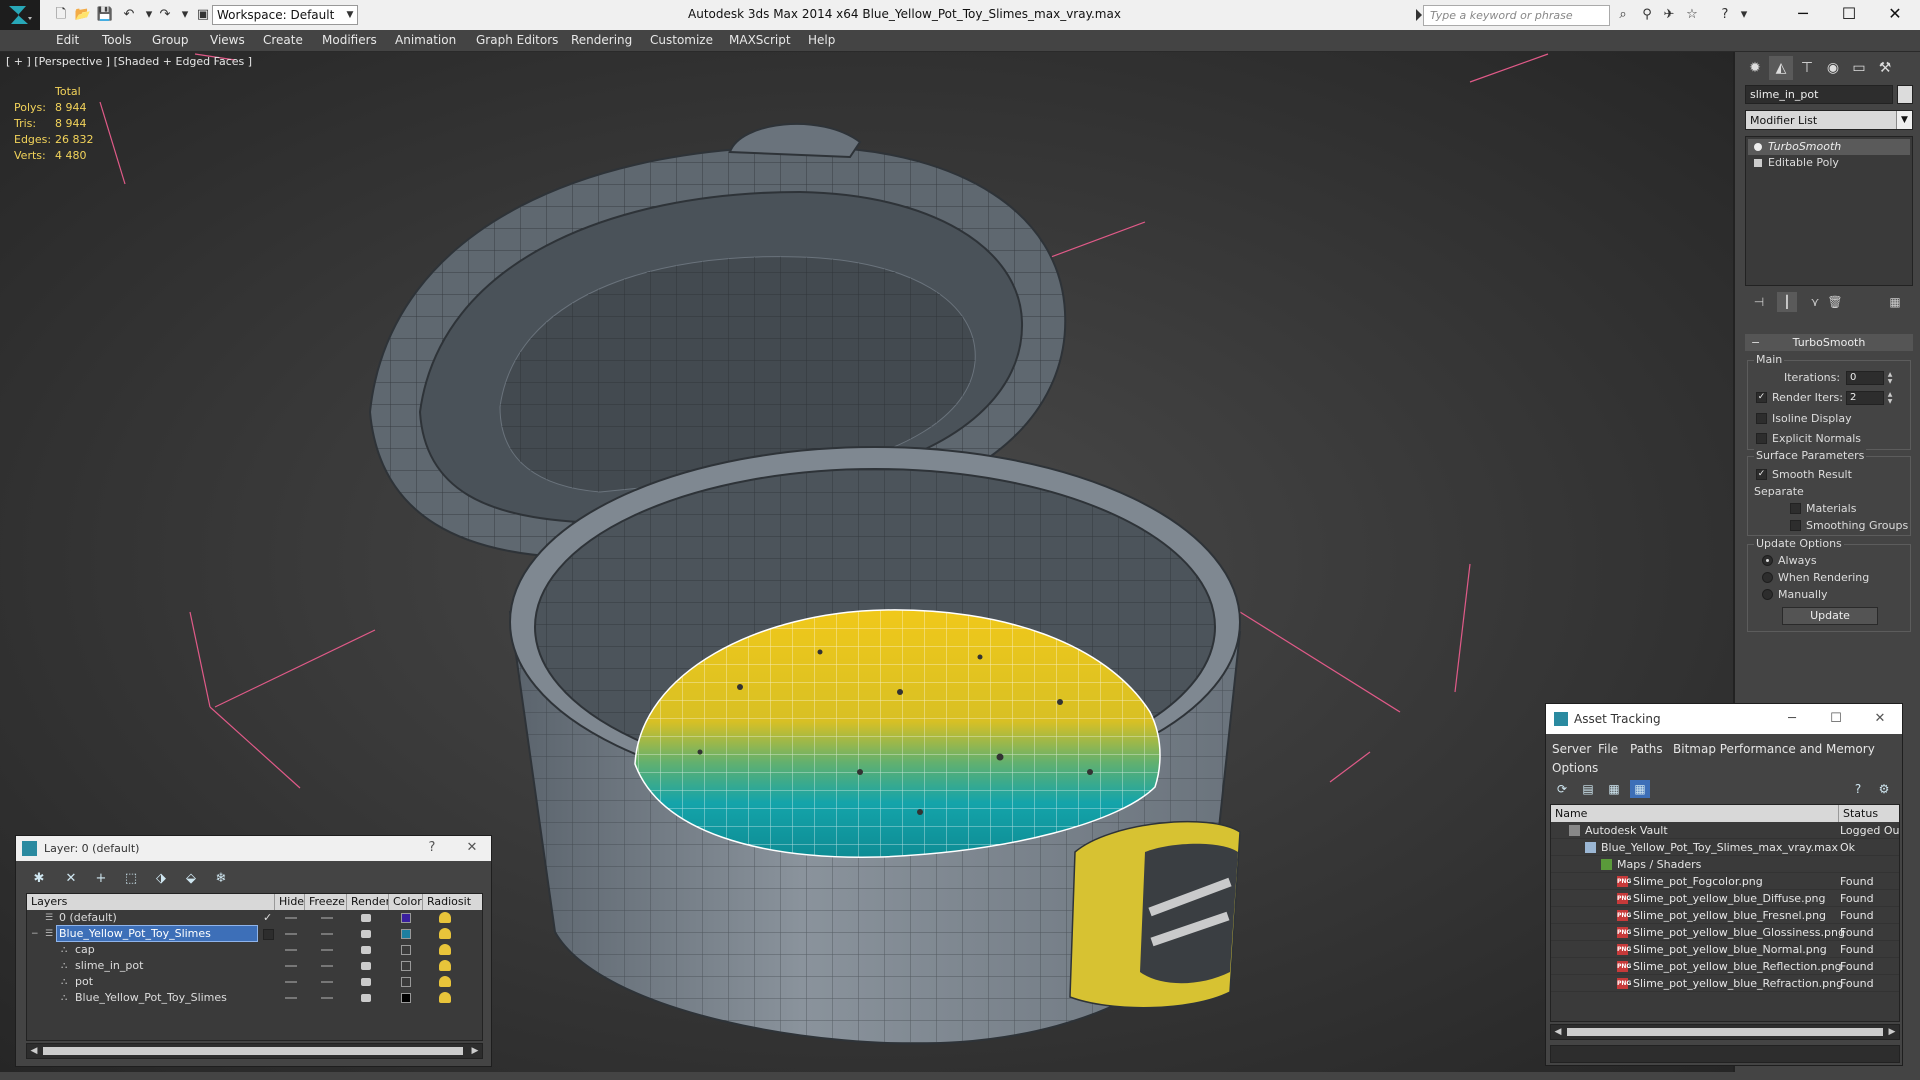 The height and width of the screenshot is (1080, 1920). What do you see at coordinates (83, 15) in the screenshot?
I see `open-file-icon: 📂` at bounding box center [83, 15].